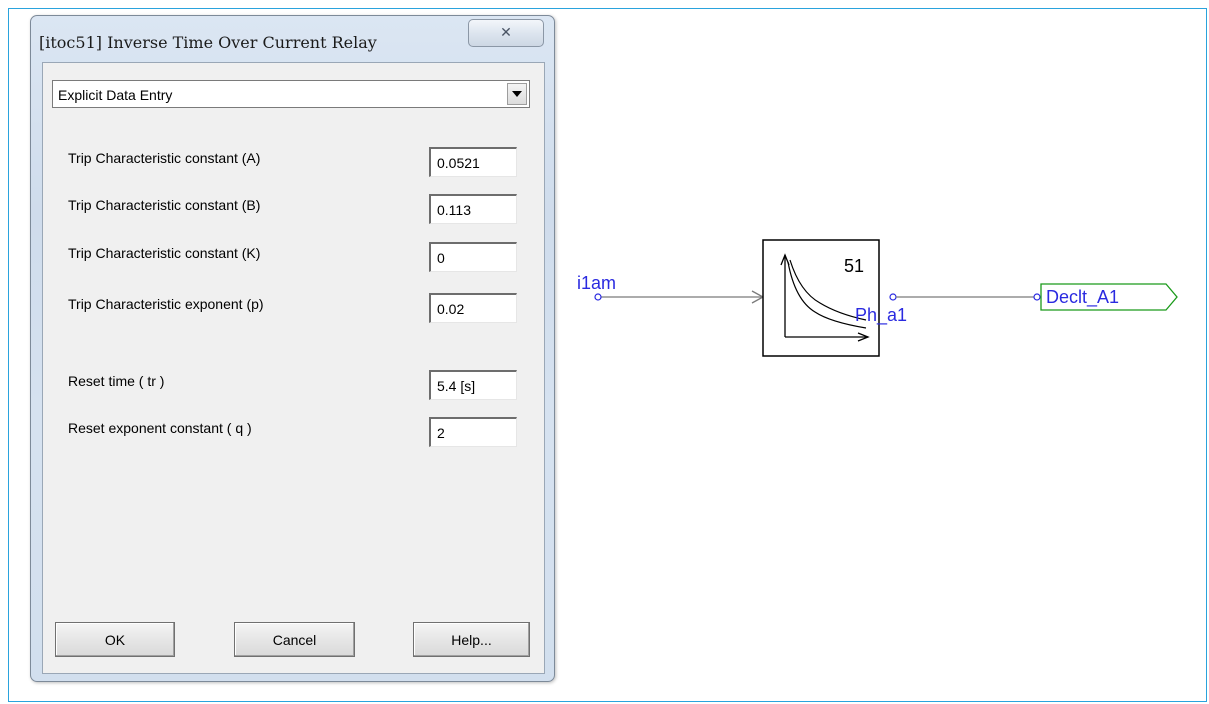 This screenshot has height=704, width=1209. Describe the element at coordinates (854, 266) in the screenshot. I see `block-number-label: 51` at that location.